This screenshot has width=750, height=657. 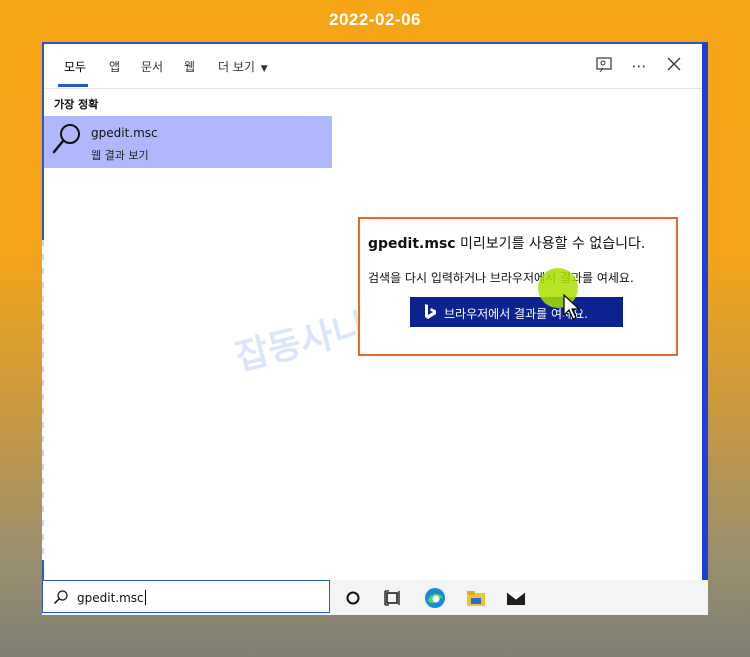 I want to click on cortana-circle-icon, so click(x=353, y=598).